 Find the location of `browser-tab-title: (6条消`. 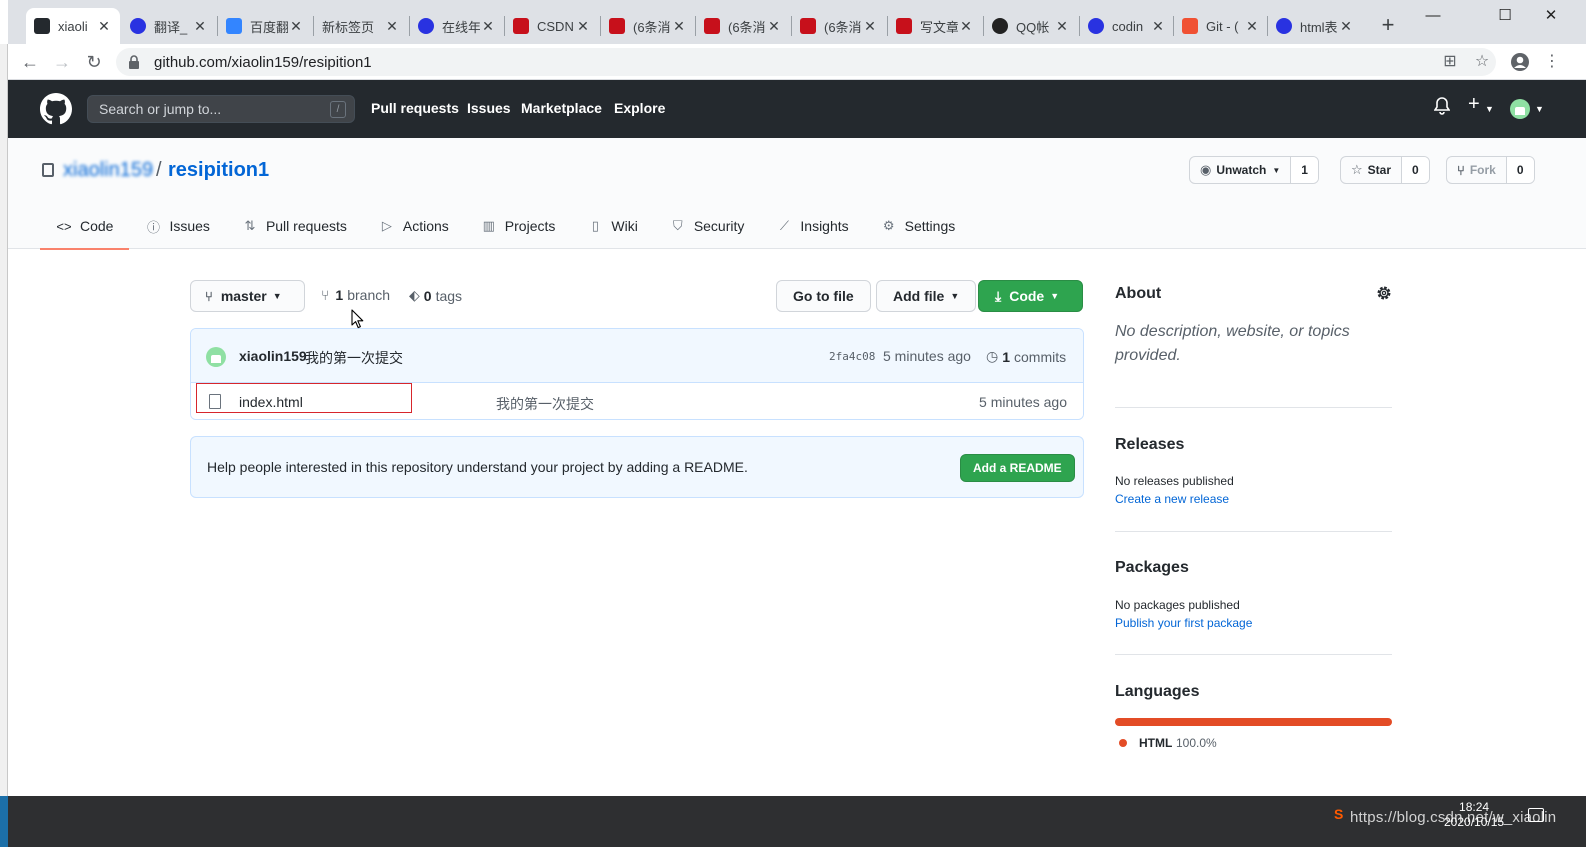

browser-tab-title: (6条消 is located at coordinates (652, 27).